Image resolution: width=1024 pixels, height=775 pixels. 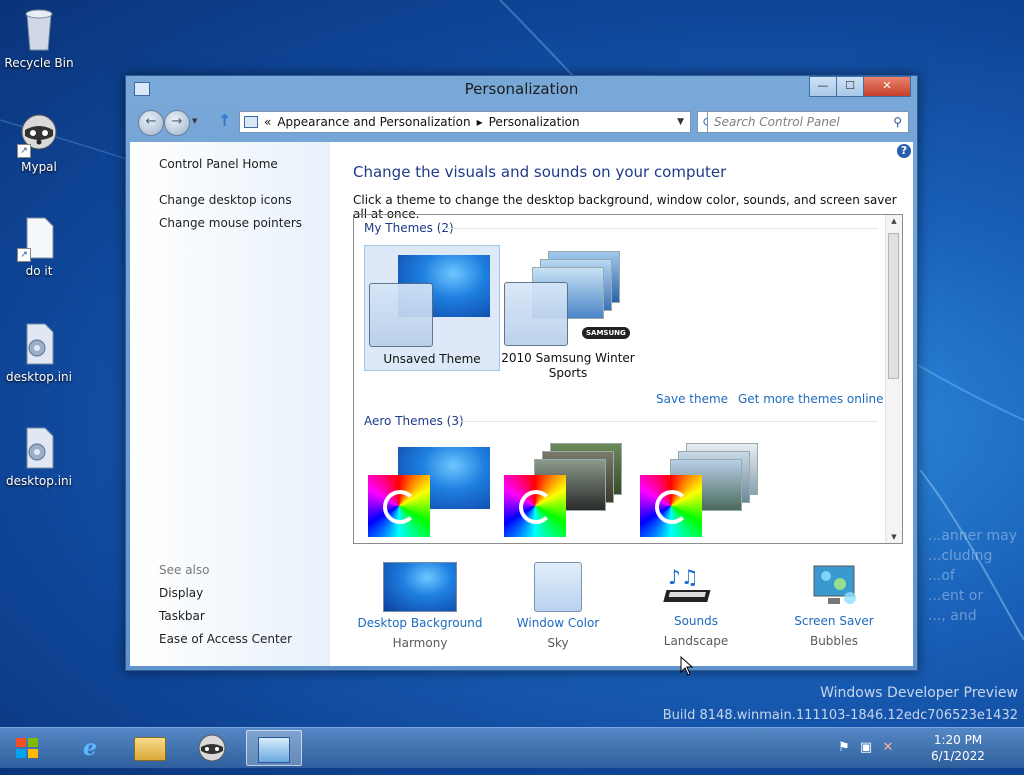 I want to click on theme-name: 2010 Samsung Winter Sports, so click(x=568, y=365).